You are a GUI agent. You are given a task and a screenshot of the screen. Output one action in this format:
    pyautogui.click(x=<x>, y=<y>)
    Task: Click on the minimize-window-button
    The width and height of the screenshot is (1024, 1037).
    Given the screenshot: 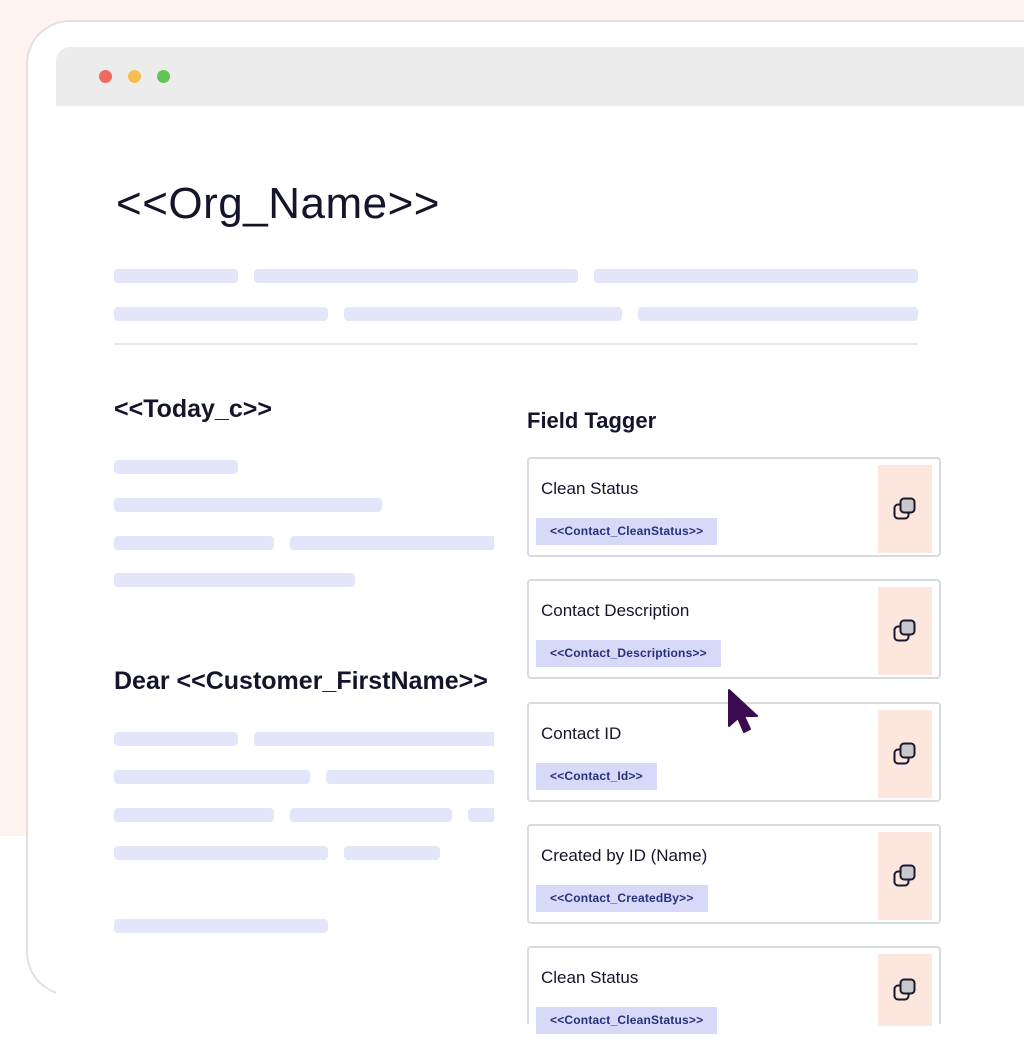 What is the action you would take?
    pyautogui.click(x=134, y=76)
    